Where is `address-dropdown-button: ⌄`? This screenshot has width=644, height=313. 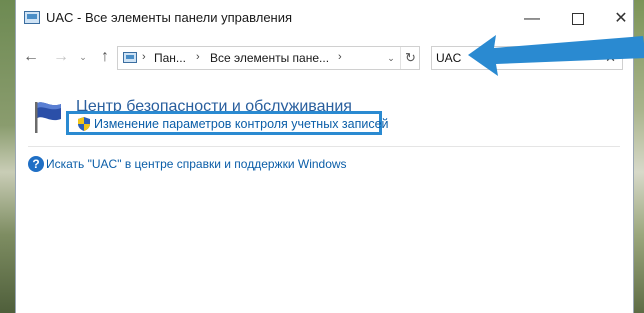
address-dropdown-button: ⌄ is located at coordinates (391, 58).